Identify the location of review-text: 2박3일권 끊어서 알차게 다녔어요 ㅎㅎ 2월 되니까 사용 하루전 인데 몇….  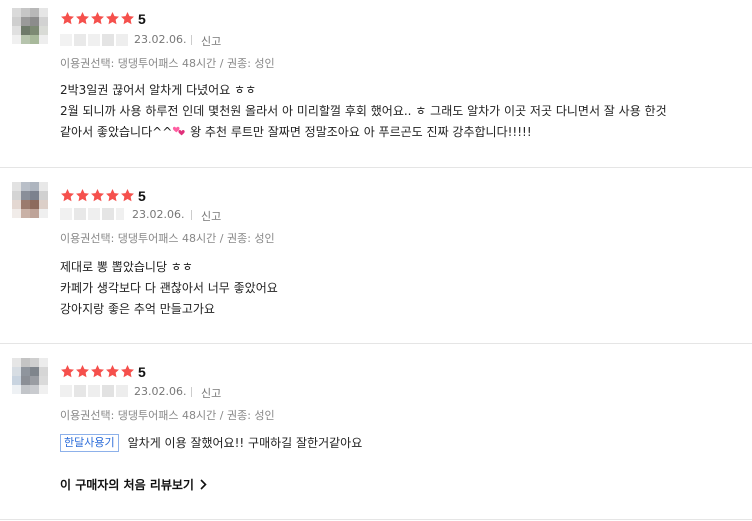
(363, 112).